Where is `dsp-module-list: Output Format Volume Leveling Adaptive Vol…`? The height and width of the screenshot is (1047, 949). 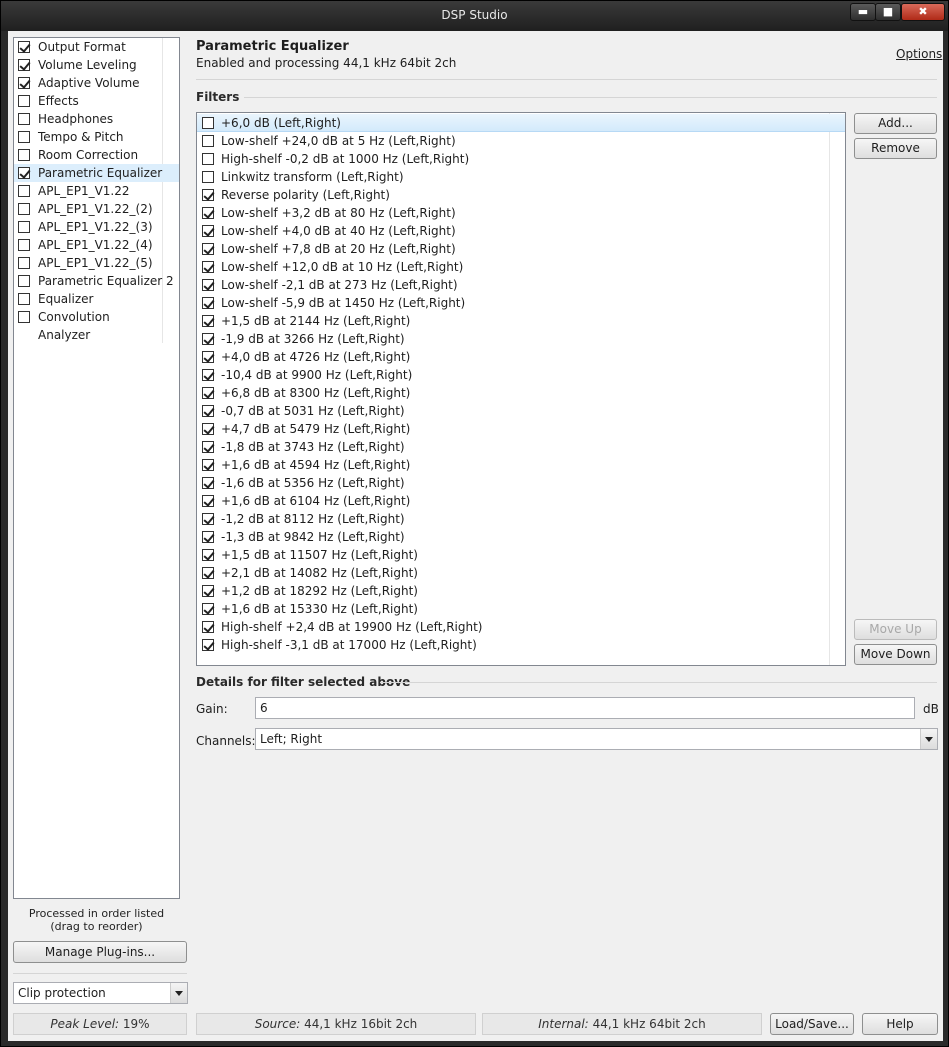
dsp-module-list: Output Format Volume Leveling Adaptive Vol… is located at coordinates (96, 468).